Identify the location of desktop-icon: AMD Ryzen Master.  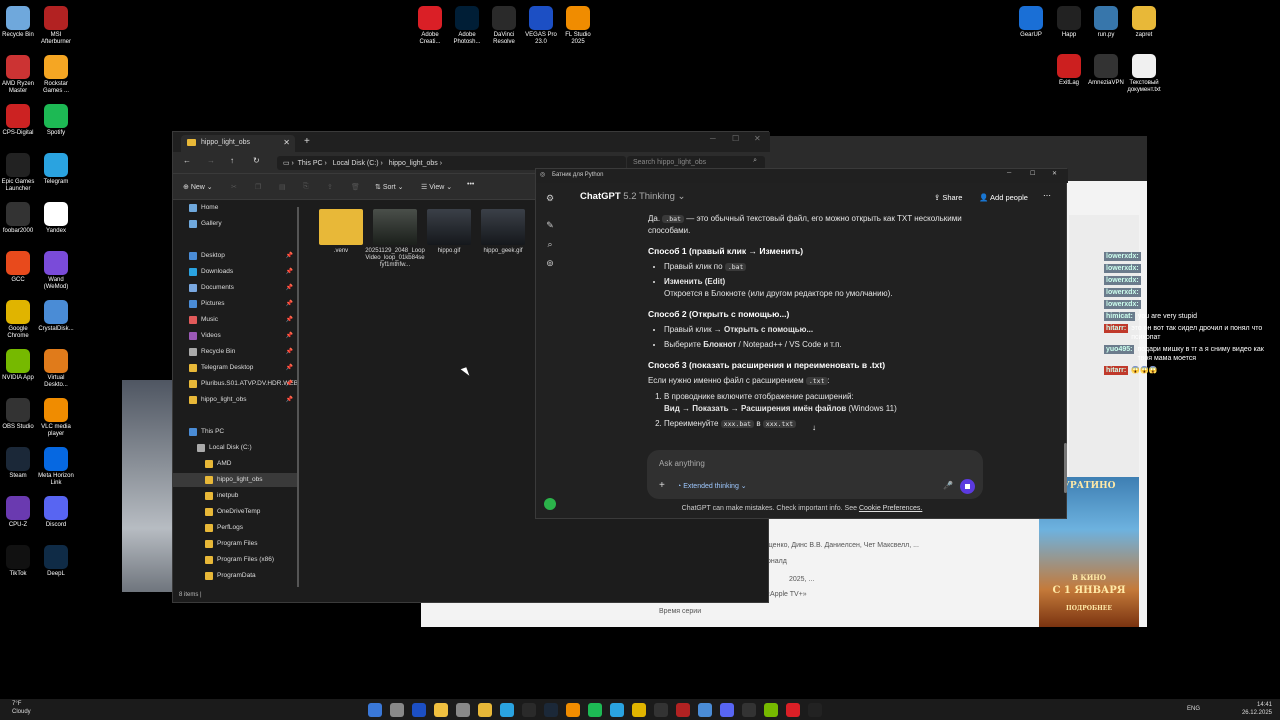
(19, 75).